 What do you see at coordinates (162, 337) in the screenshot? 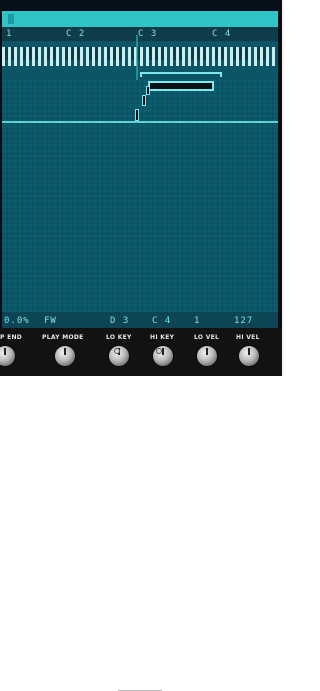
I see `knob-label-hi-key: HI KEY` at bounding box center [162, 337].